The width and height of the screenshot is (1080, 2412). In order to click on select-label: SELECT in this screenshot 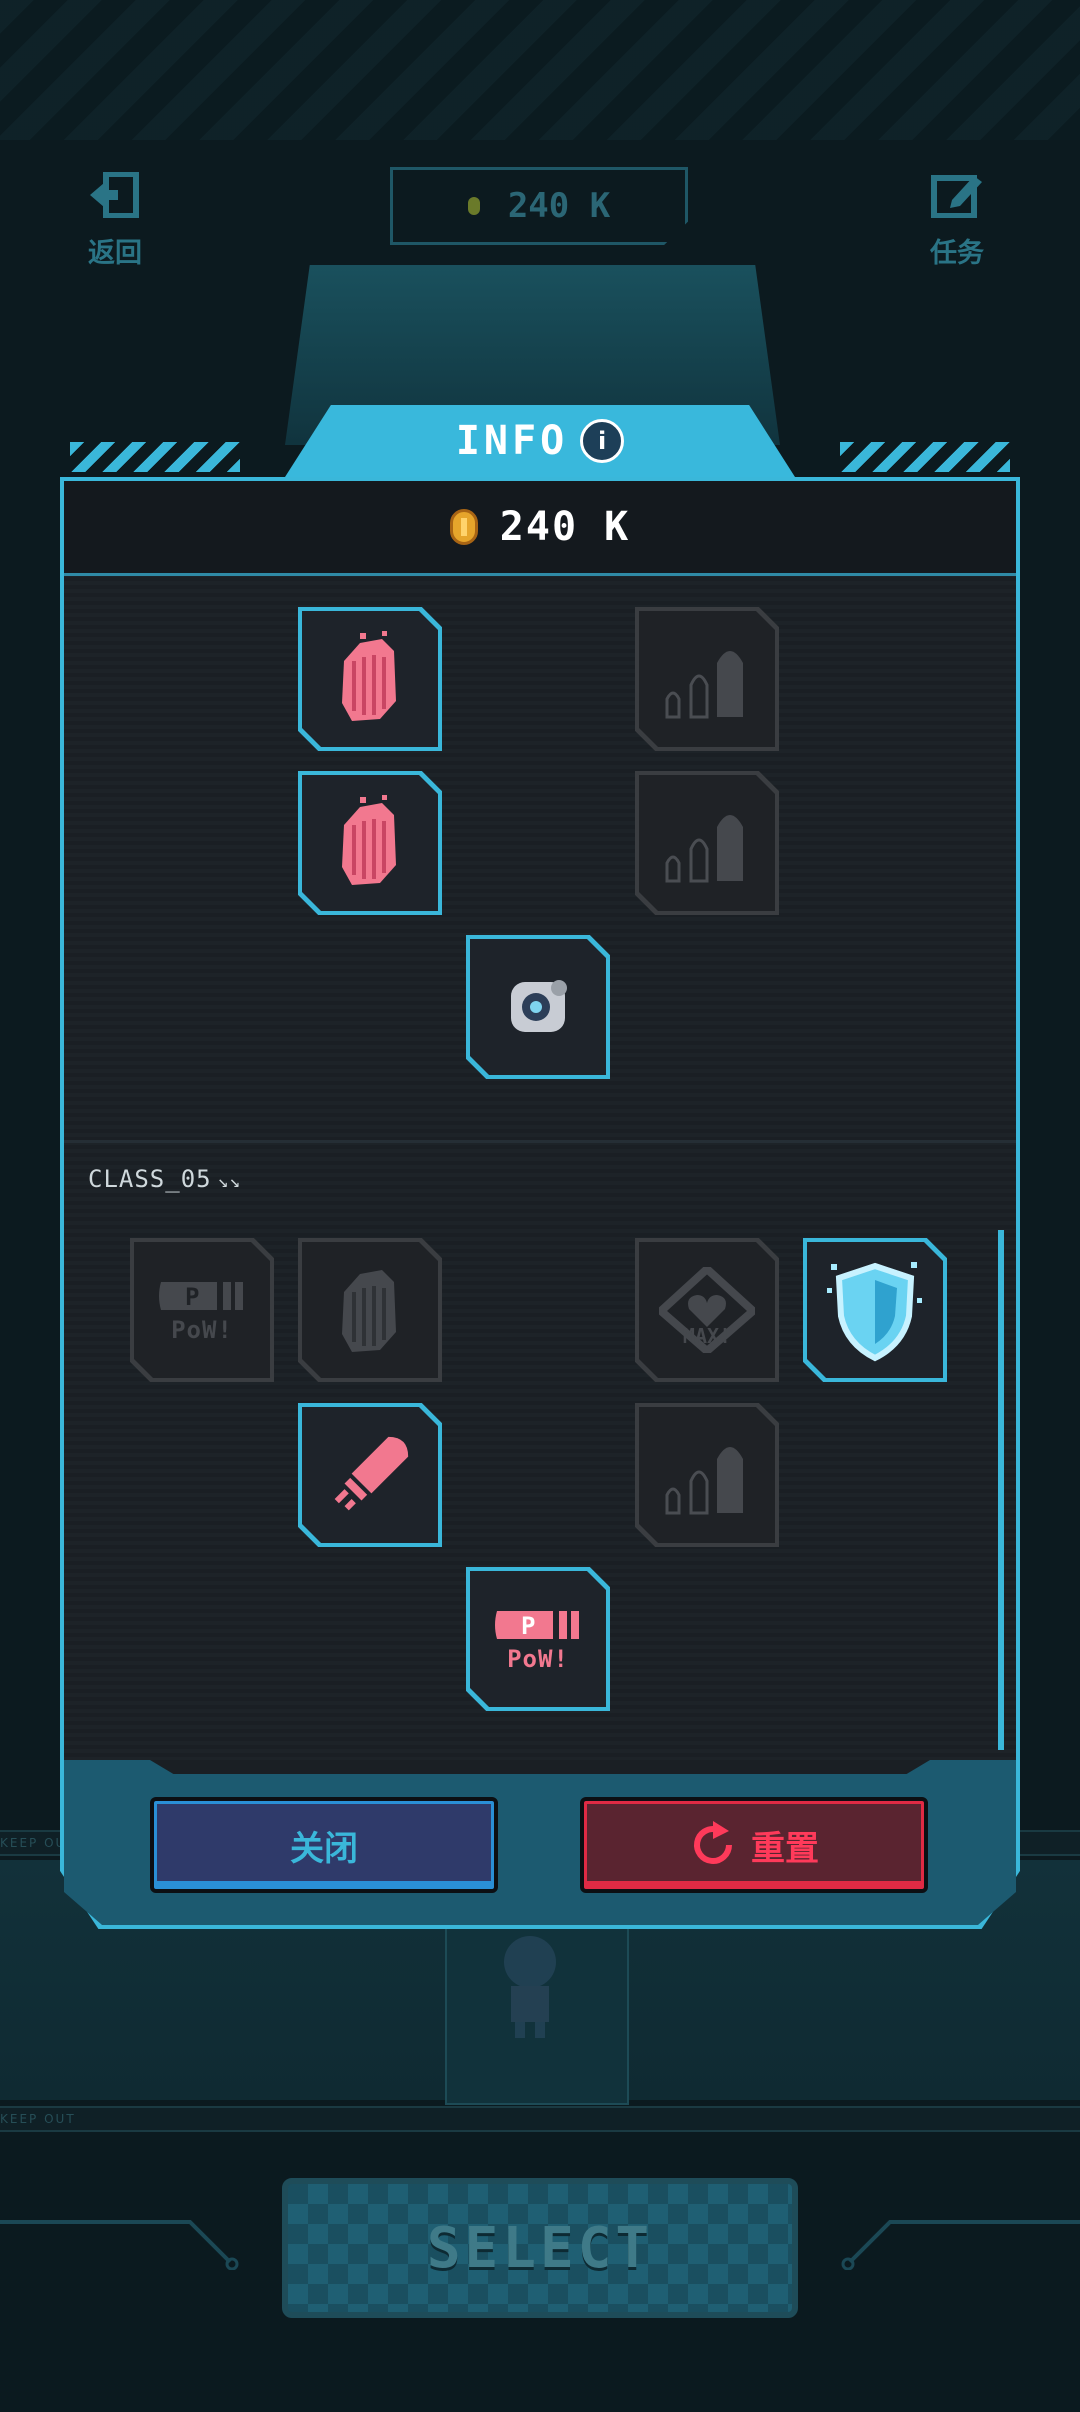, I will do `click(540, 2248)`.